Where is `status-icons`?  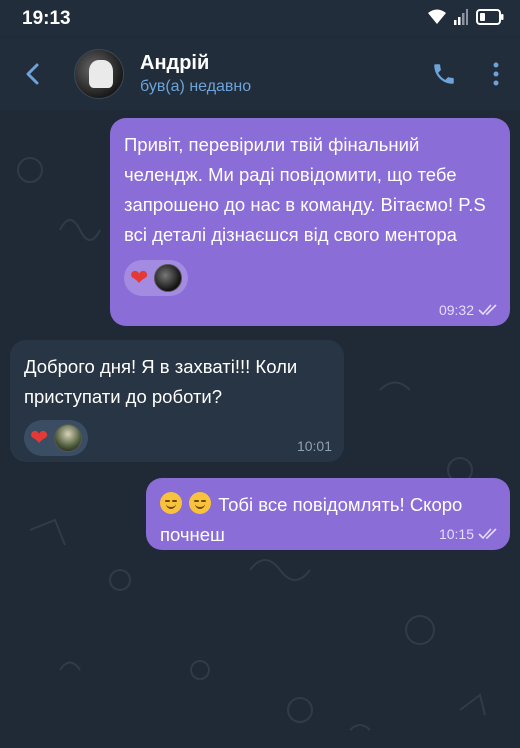
status-icons is located at coordinates (466, 19).